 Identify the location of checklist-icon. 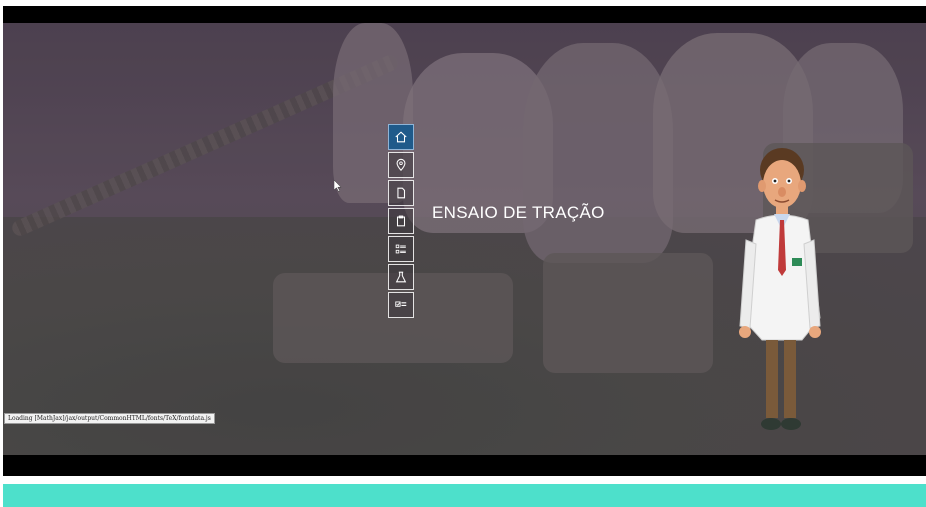
(401, 304).